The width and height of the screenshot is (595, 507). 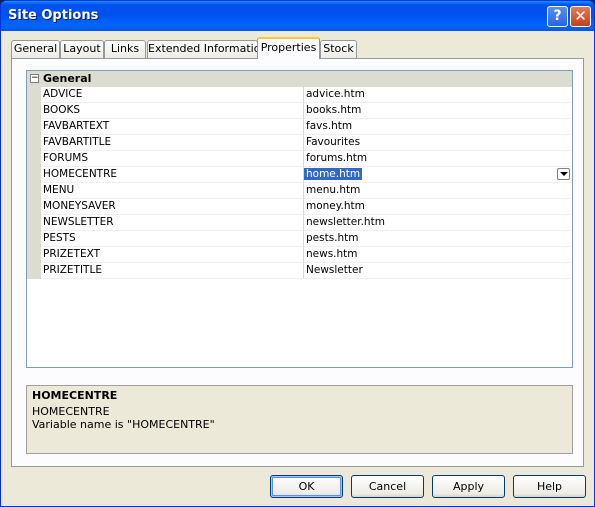 What do you see at coordinates (172, 175) in the screenshot?
I see `property-name: HOMECENTRE` at bounding box center [172, 175].